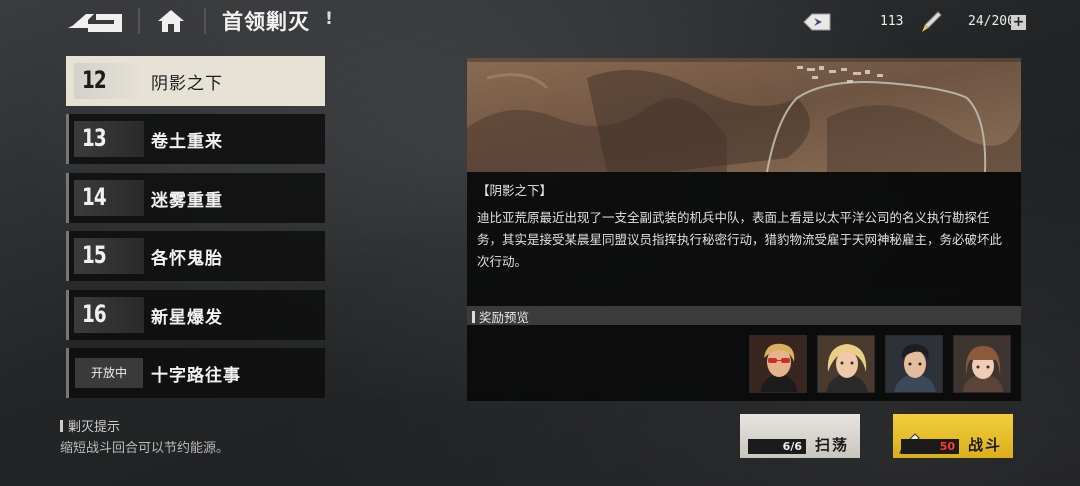 The image size is (1080, 486). Describe the element at coordinates (94, 80) in the screenshot. I see `stage-number: 12` at that location.